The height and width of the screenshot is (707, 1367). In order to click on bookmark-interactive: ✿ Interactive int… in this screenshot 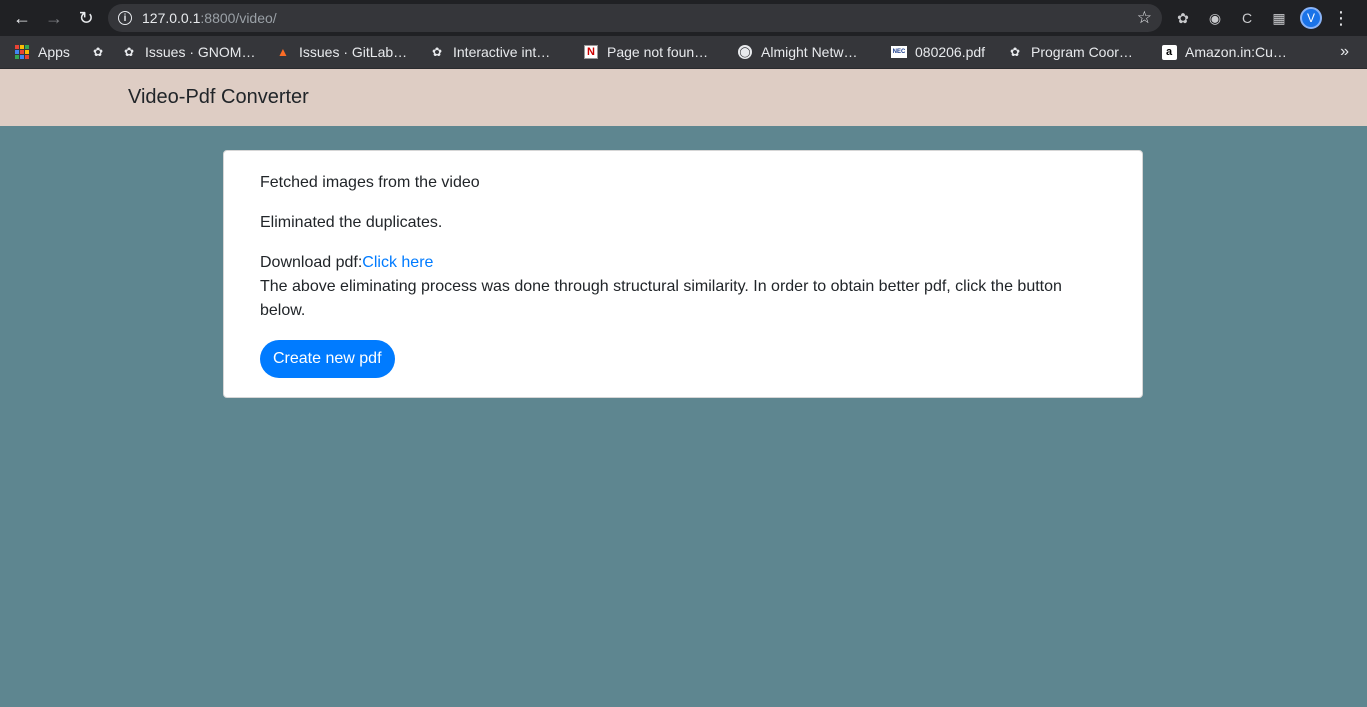, I will do `click(489, 52)`.